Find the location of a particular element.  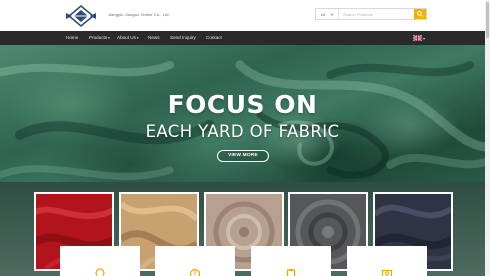

nav-label: Products is located at coordinates (98, 37).